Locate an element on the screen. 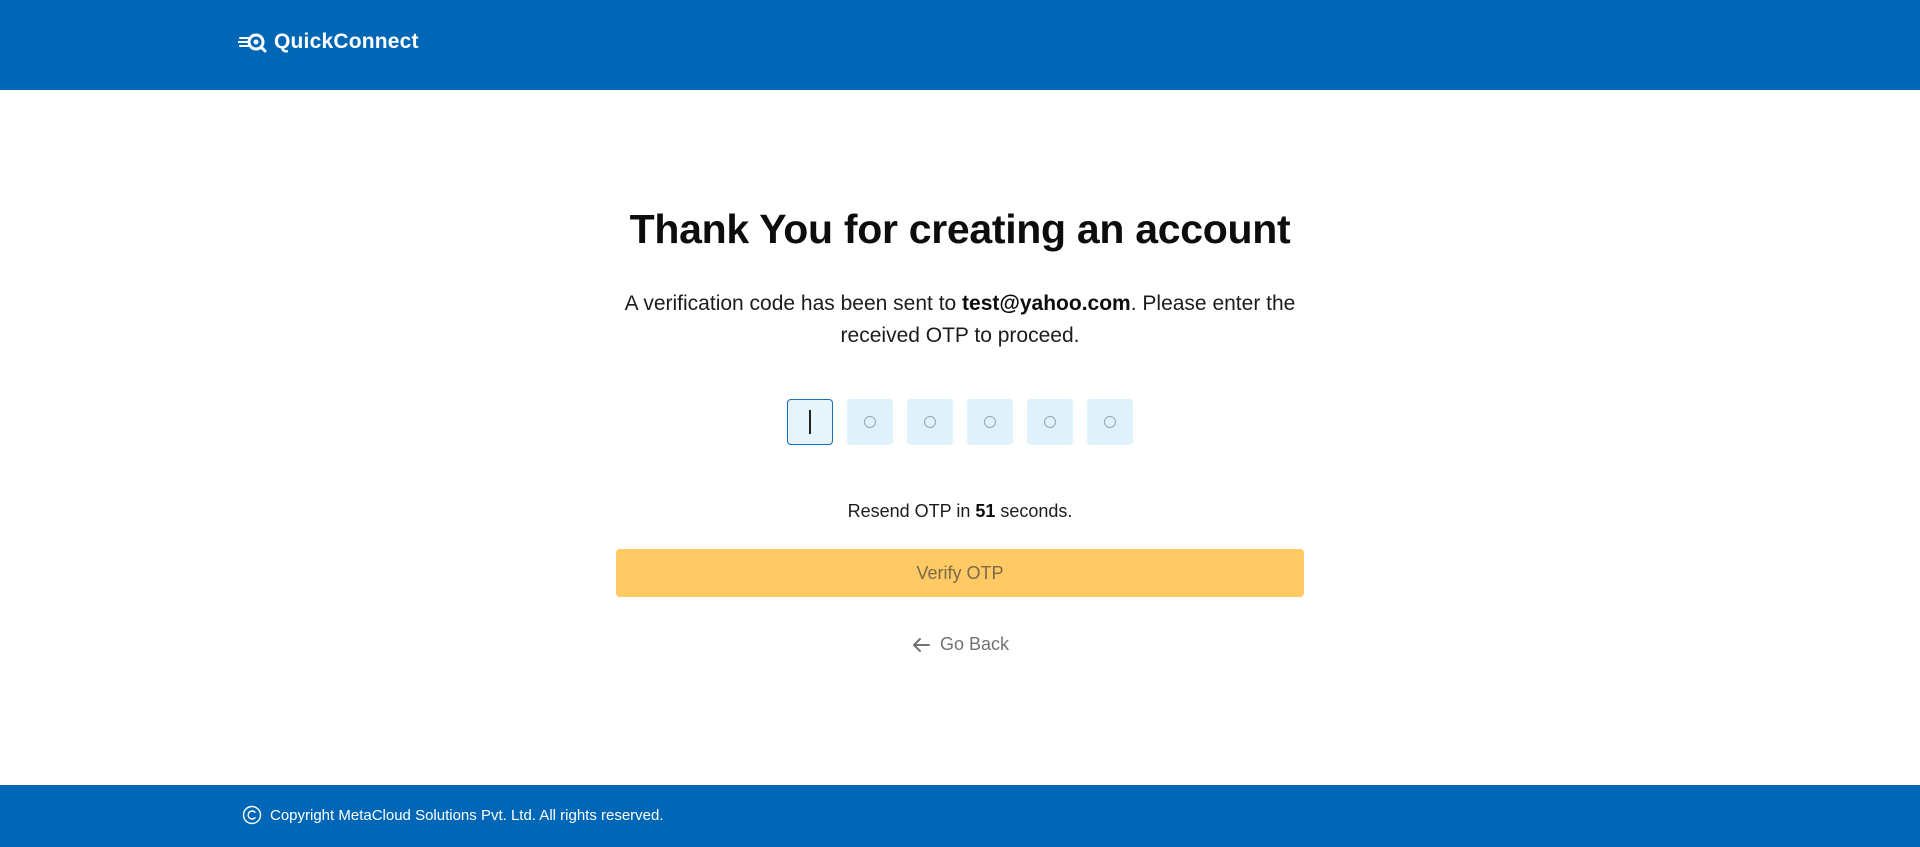  email-address: test@yahoo.com is located at coordinates (1046, 303).